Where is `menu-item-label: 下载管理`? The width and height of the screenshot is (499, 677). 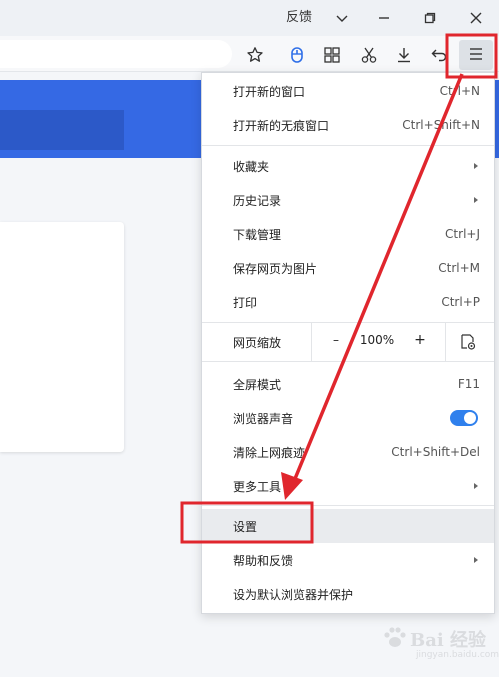 menu-item-label: 下载管理 is located at coordinates (257, 234).